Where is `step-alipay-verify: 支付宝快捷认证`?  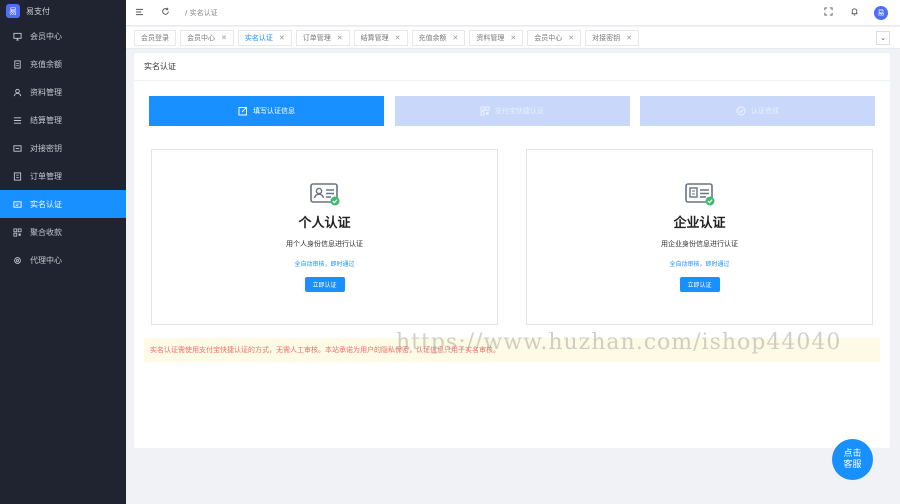
step-alipay-verify: 支付宝快捷认证 is located at coordinates (512, 111).